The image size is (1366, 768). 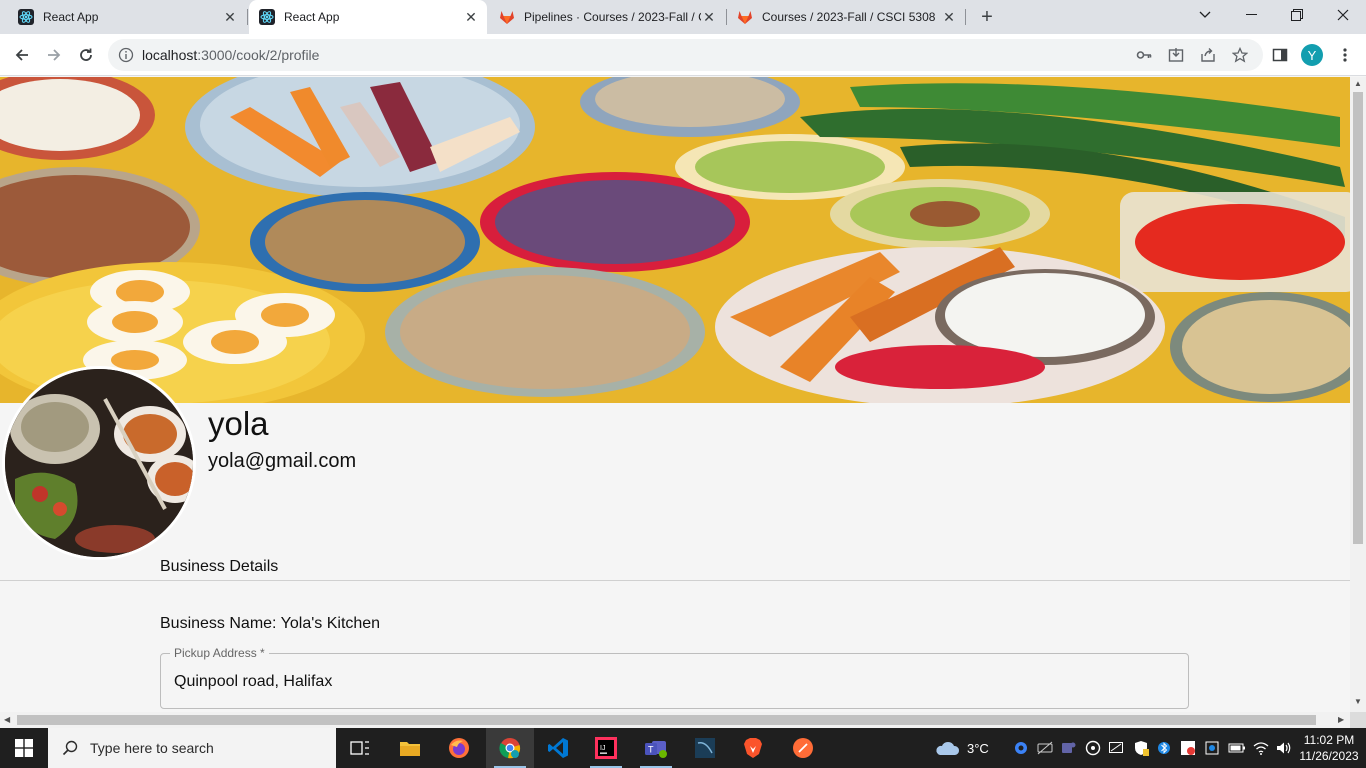 What do you see at coordinates (1021, 750) in the screenshot?
I see `tray-browser-icon` at bounding box center [1021, 750].